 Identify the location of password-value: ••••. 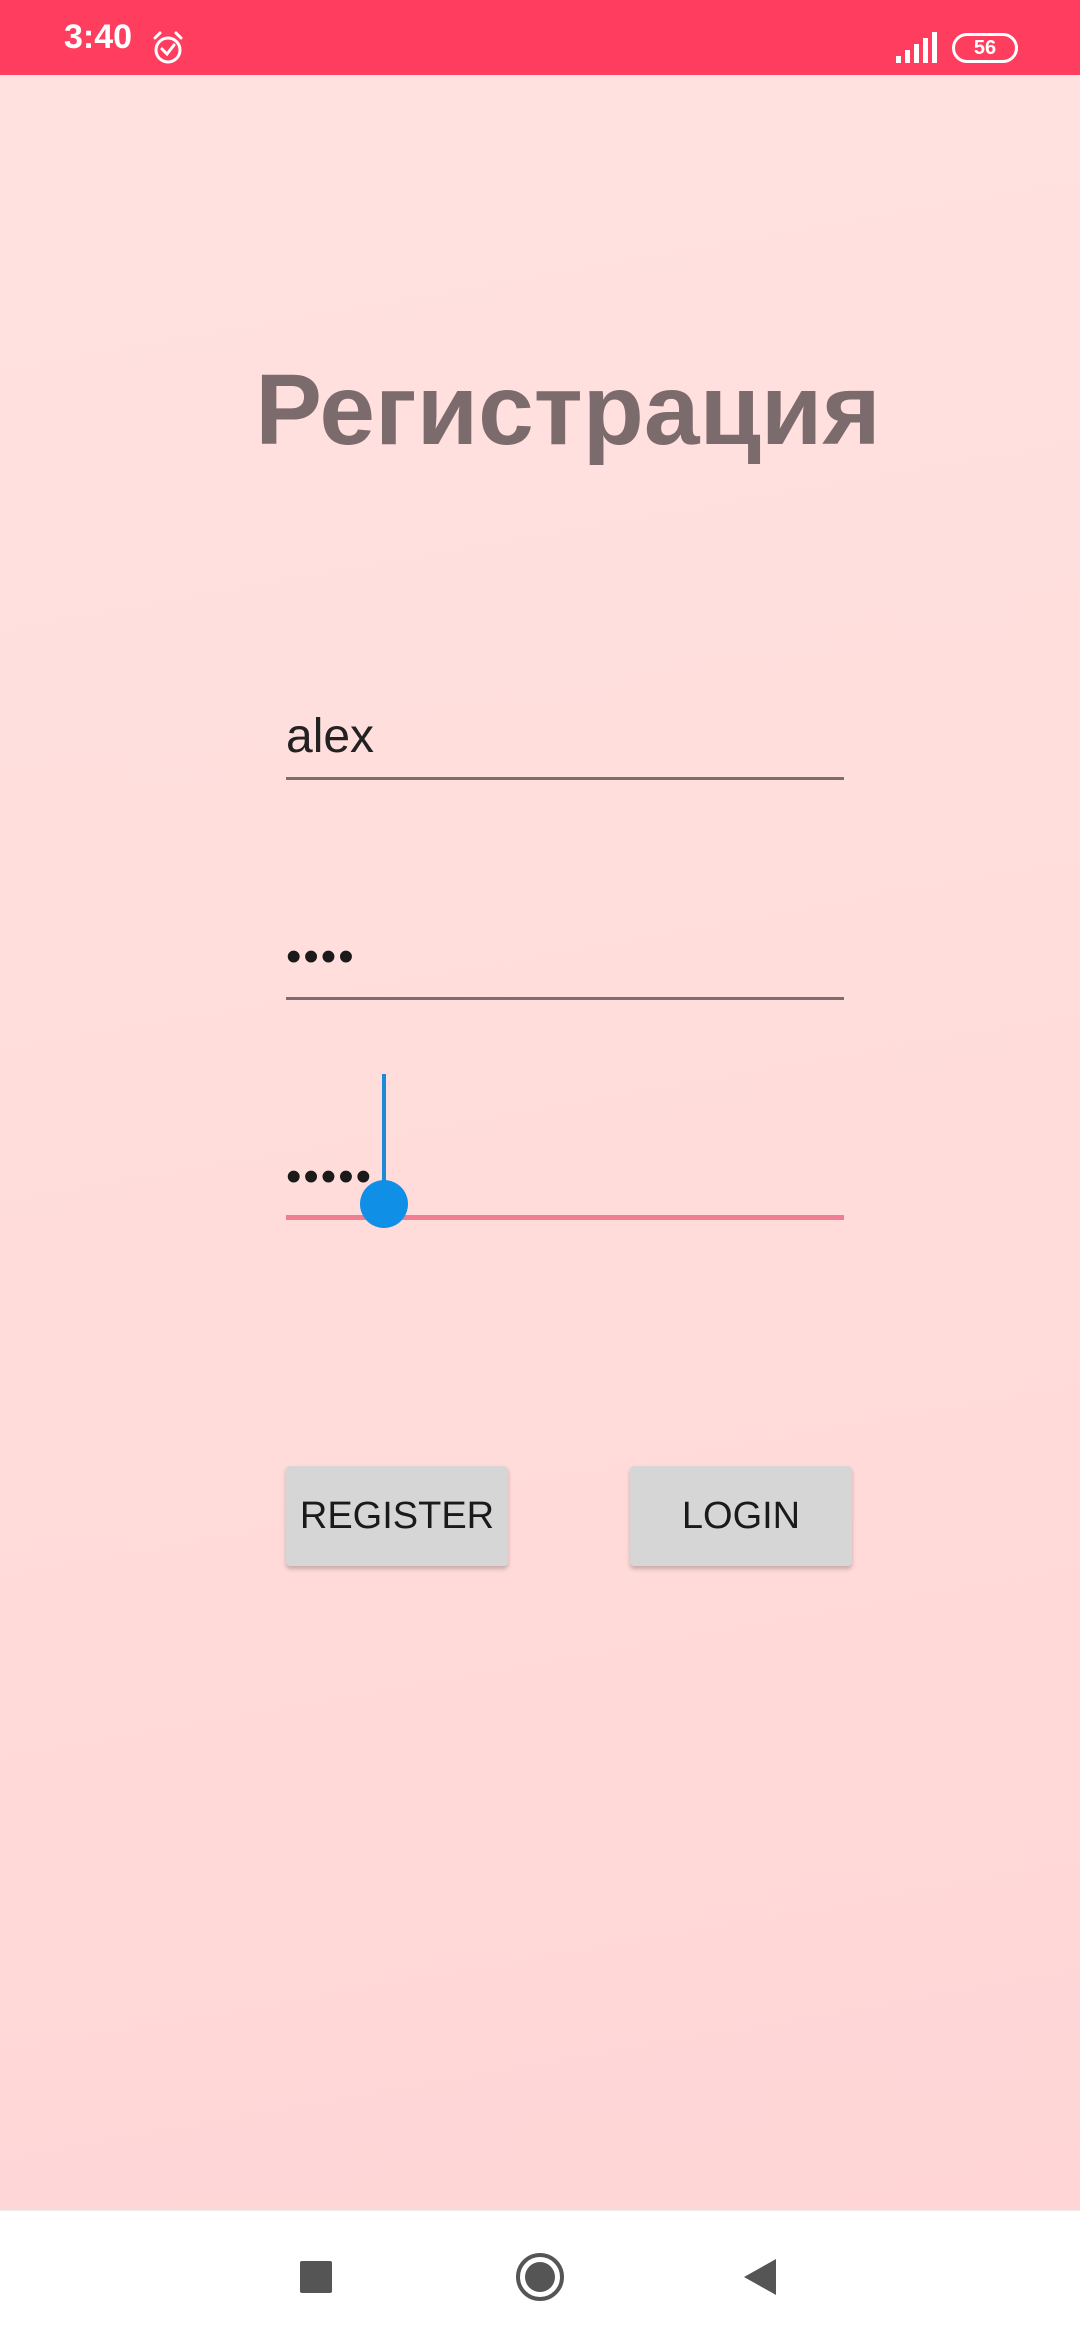
(321, 956).